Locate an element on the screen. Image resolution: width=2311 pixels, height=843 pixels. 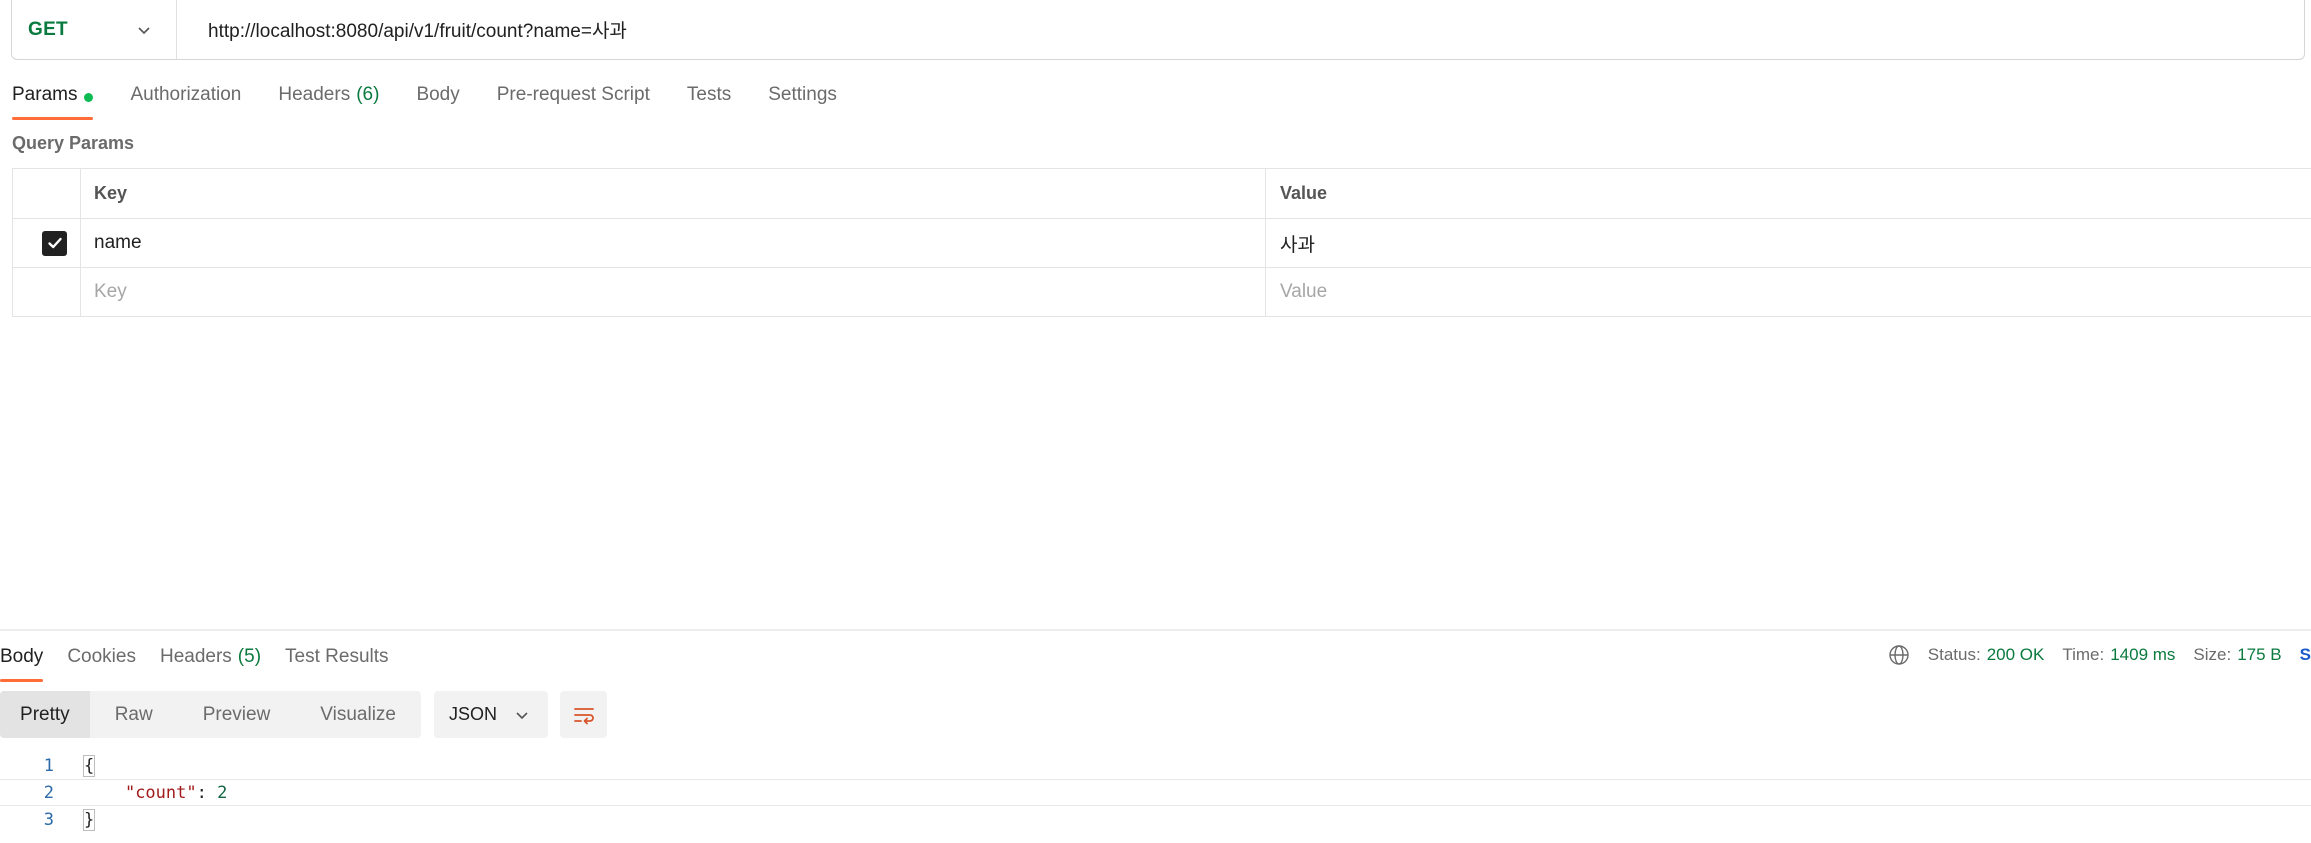
view-preview-button: Preview is located at coordinates (237, 714).